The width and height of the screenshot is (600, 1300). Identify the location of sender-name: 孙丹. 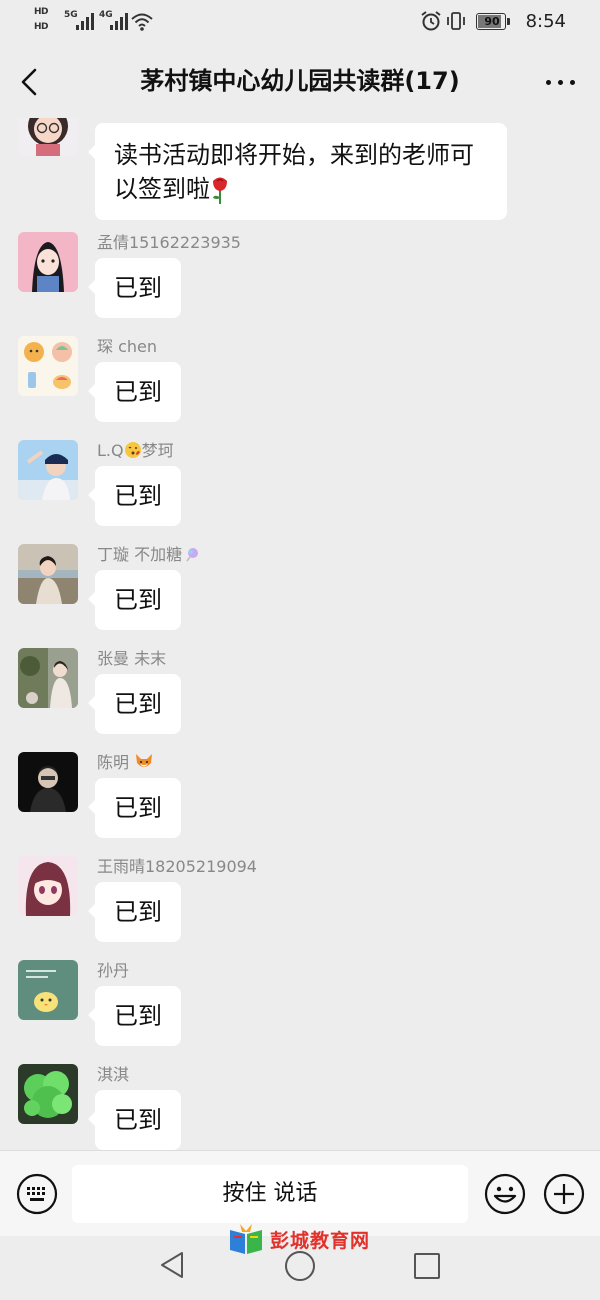
(113, 970).